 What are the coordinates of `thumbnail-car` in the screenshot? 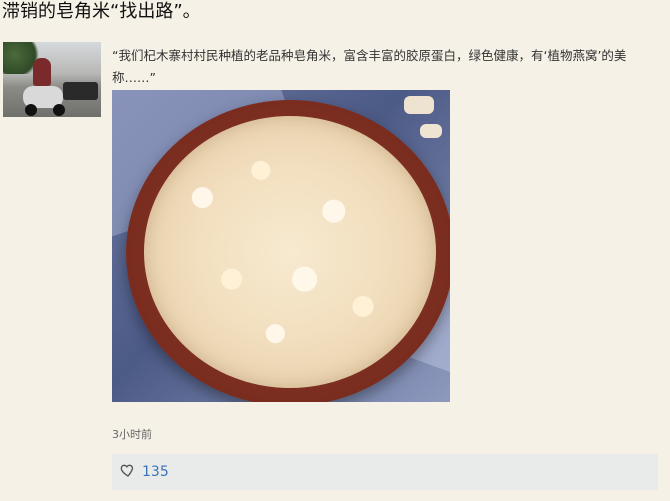 It's located at (80, 91).